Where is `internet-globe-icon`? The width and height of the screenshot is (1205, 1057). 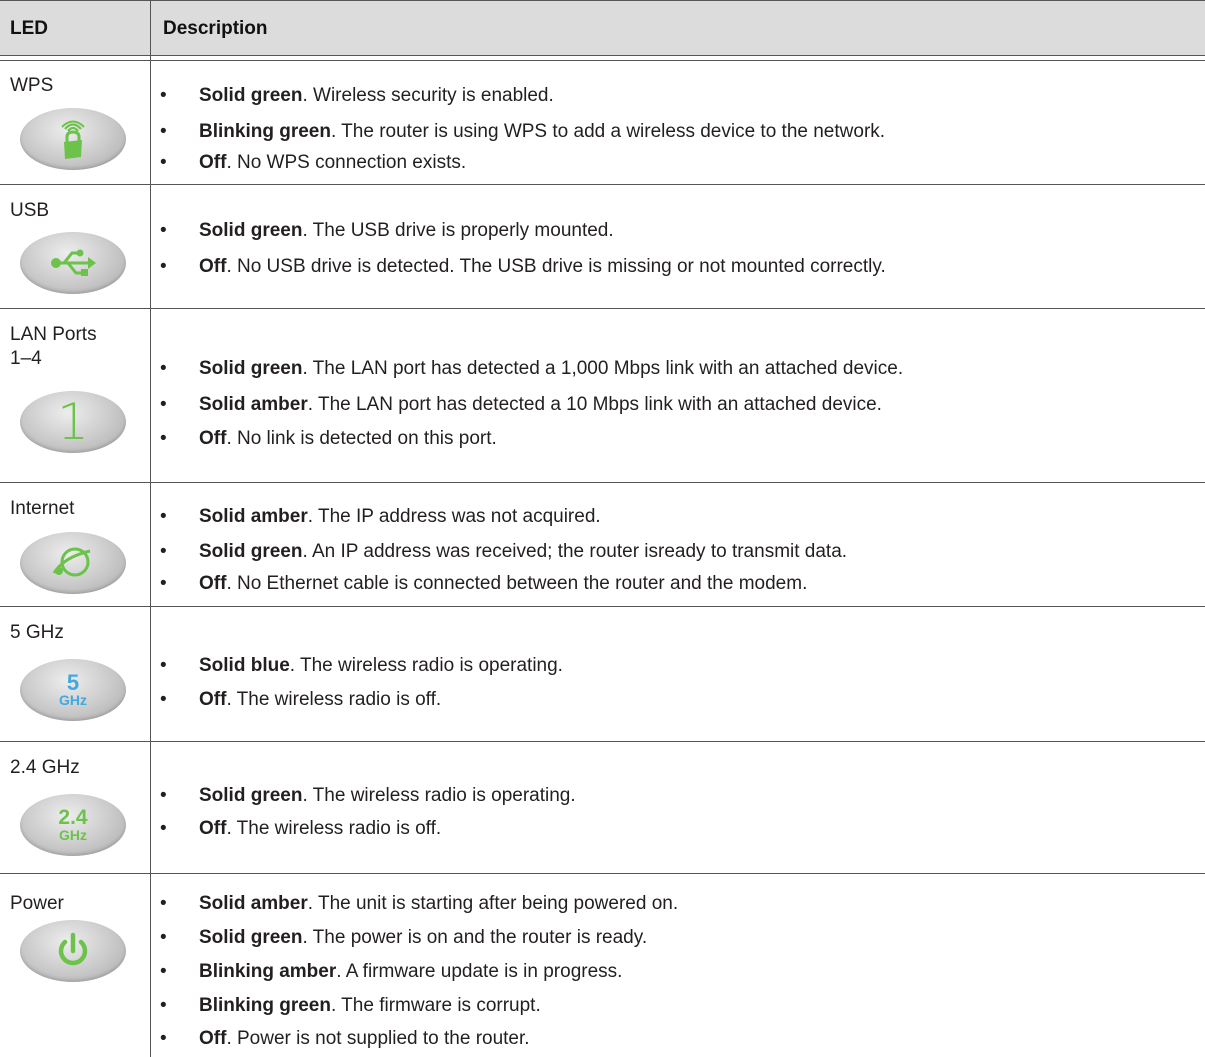 internet-globe-icon is located at coordinates (73, 563).